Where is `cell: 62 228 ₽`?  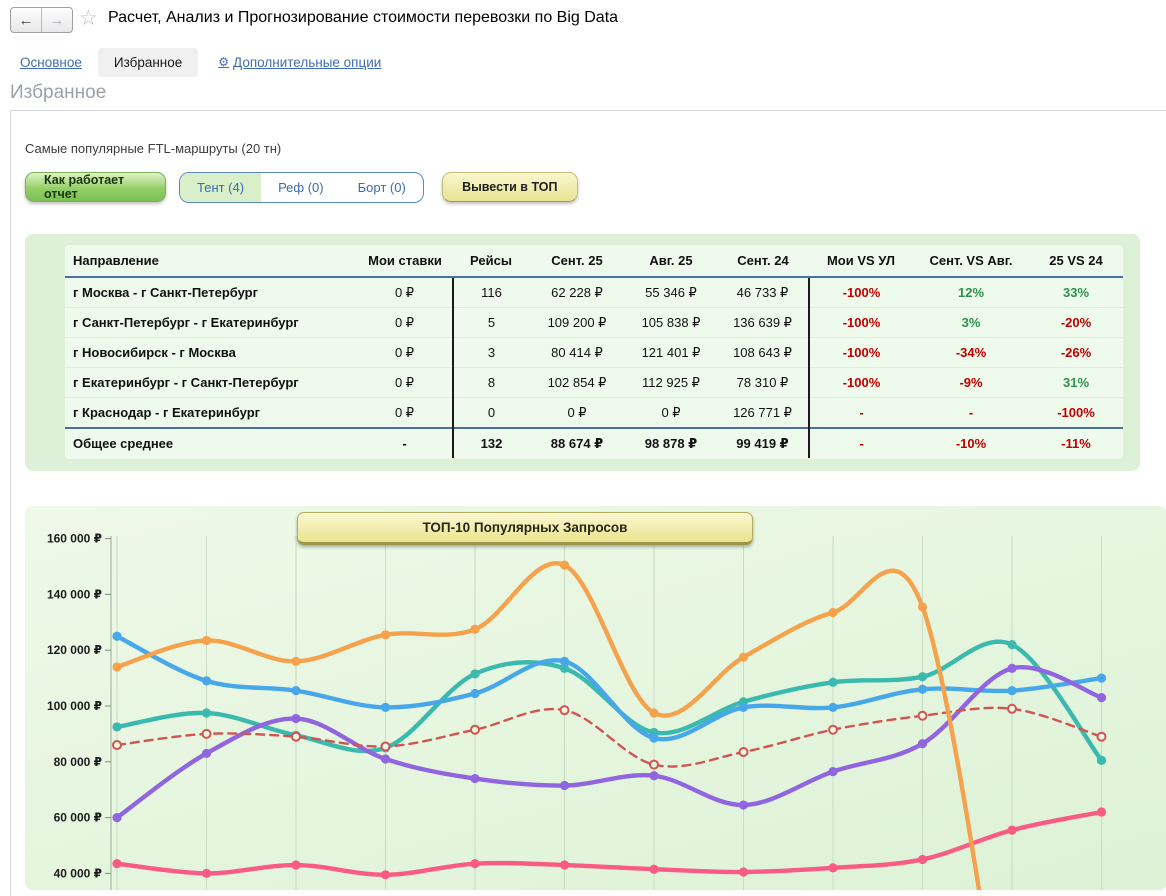 cell: 62 228 ₽ is located at coordinates (577, 292).